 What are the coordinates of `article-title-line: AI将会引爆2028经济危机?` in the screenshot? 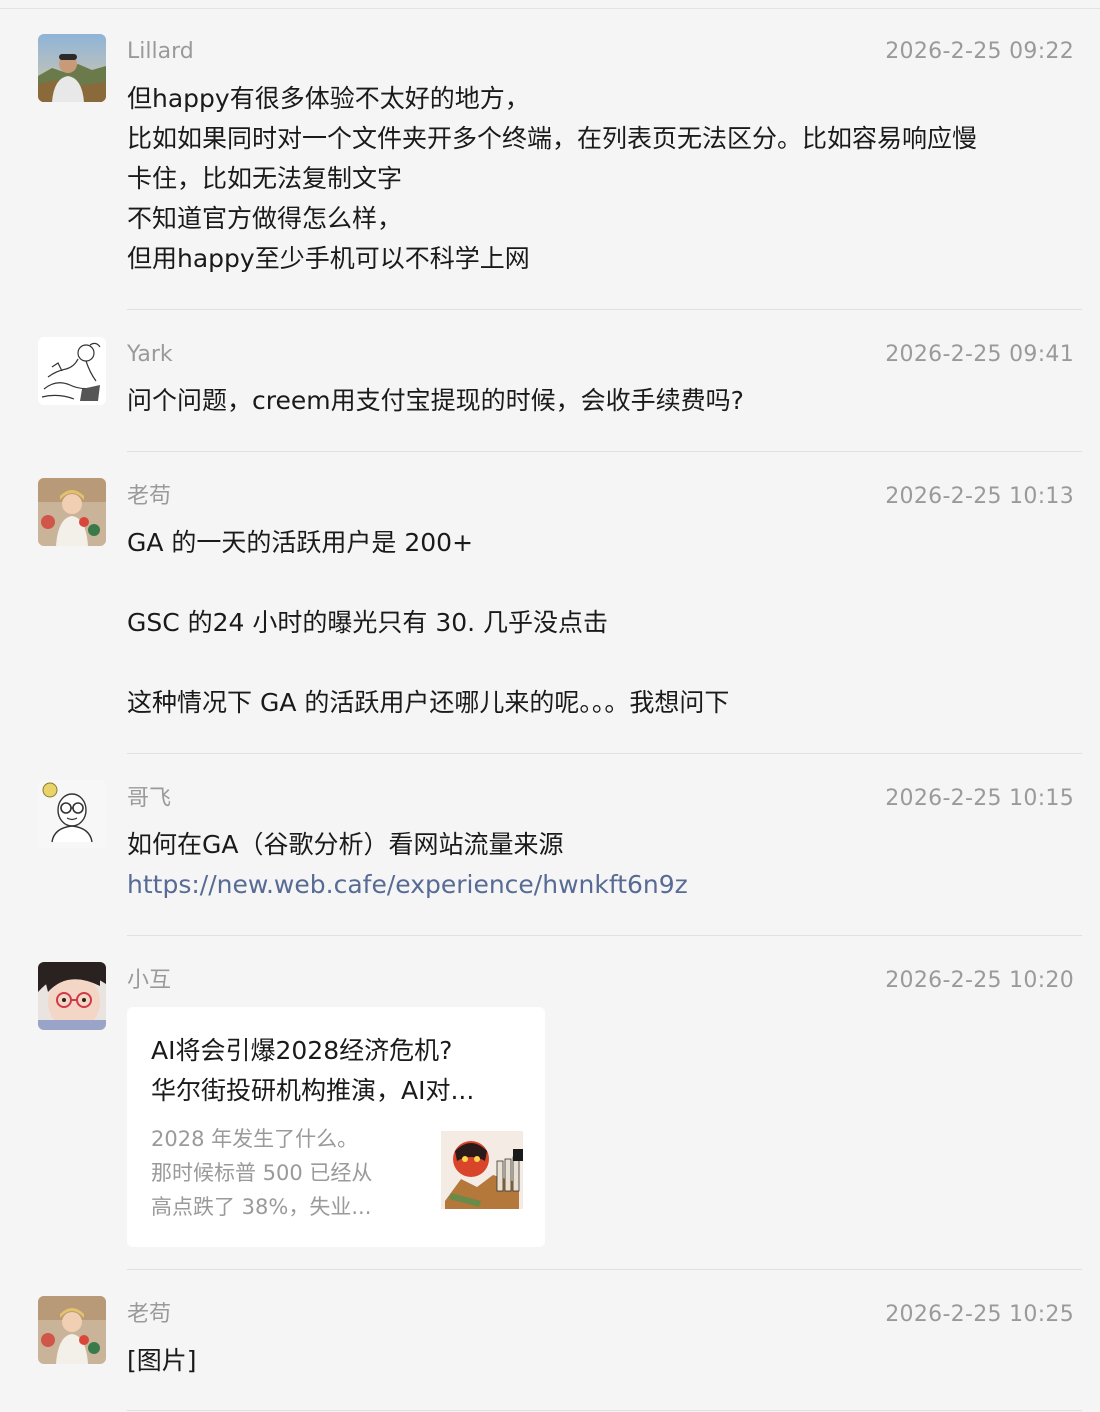 It's located at (302, 1050).